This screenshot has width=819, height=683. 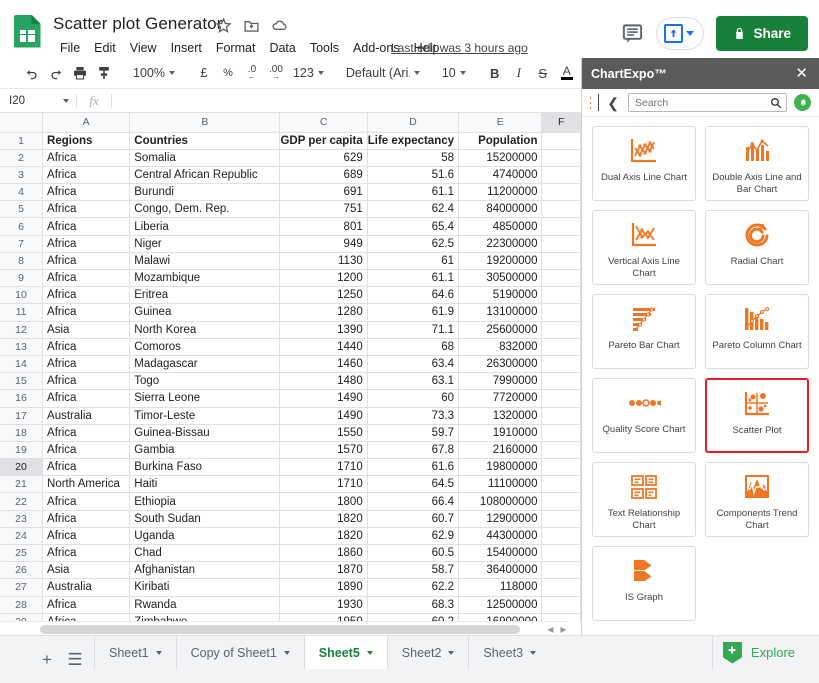 What do you see at coordinates (413, 346) in the screenshot?
I see `cell-D13: 68` at bounding box center [413, 346].